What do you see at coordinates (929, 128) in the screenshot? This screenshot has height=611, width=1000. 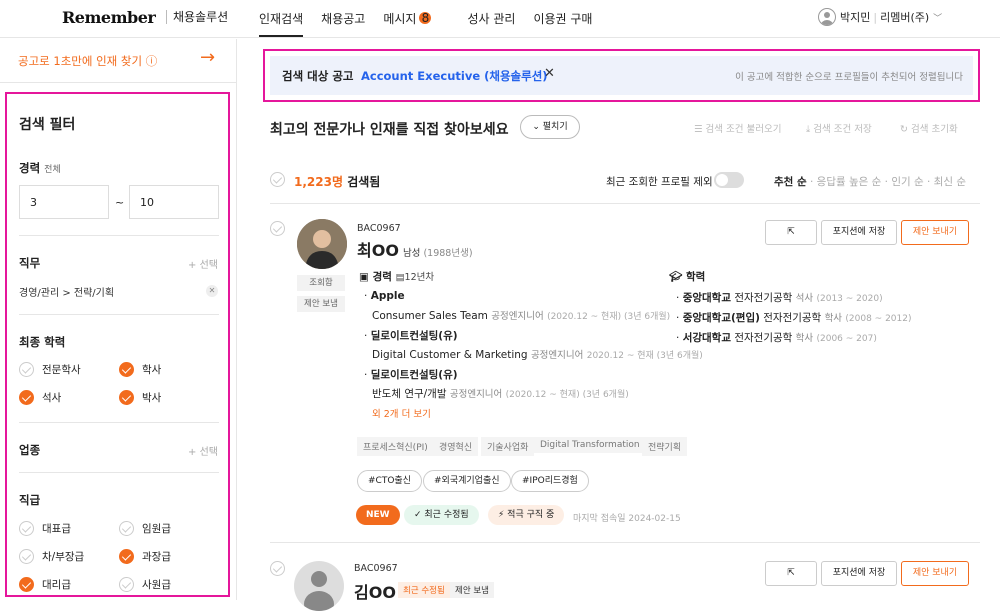 I see `reset-search-button: ↻ 검색 초기화` at bounding box center [929, 128].